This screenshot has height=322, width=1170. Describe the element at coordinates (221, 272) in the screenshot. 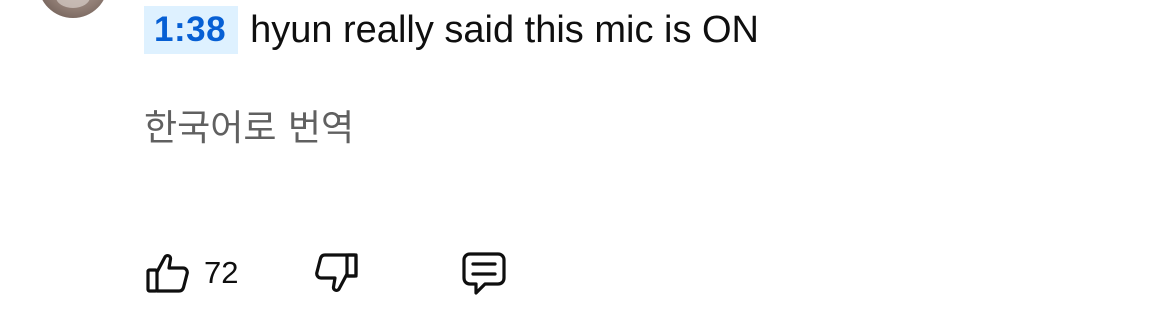

I see `like-count: 72` at that location.